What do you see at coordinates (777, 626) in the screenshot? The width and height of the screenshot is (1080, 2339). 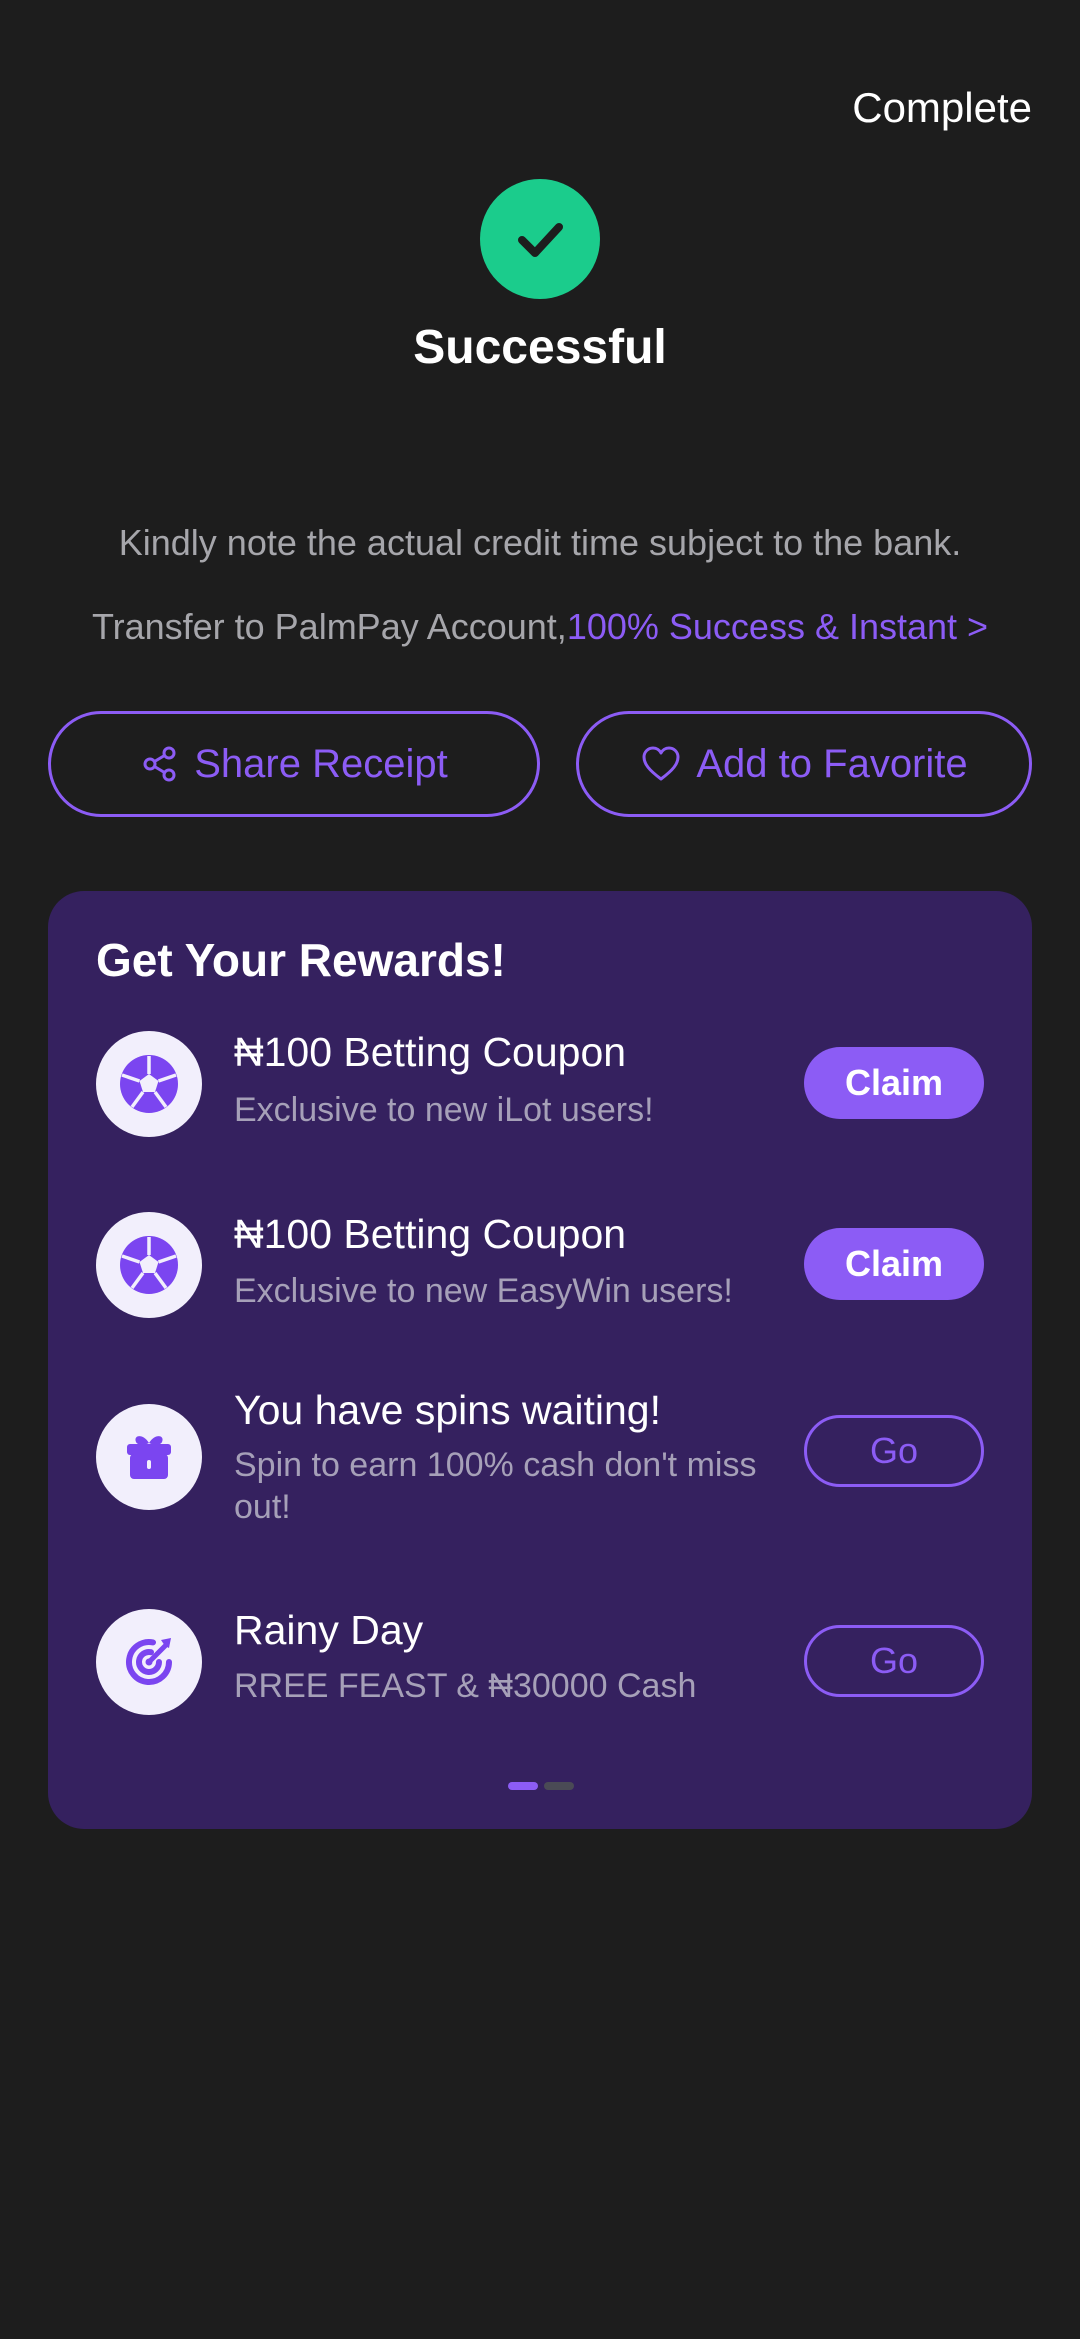 I see `transfer-link: 100% Success & Instant >` at bounding box center [777, 626].